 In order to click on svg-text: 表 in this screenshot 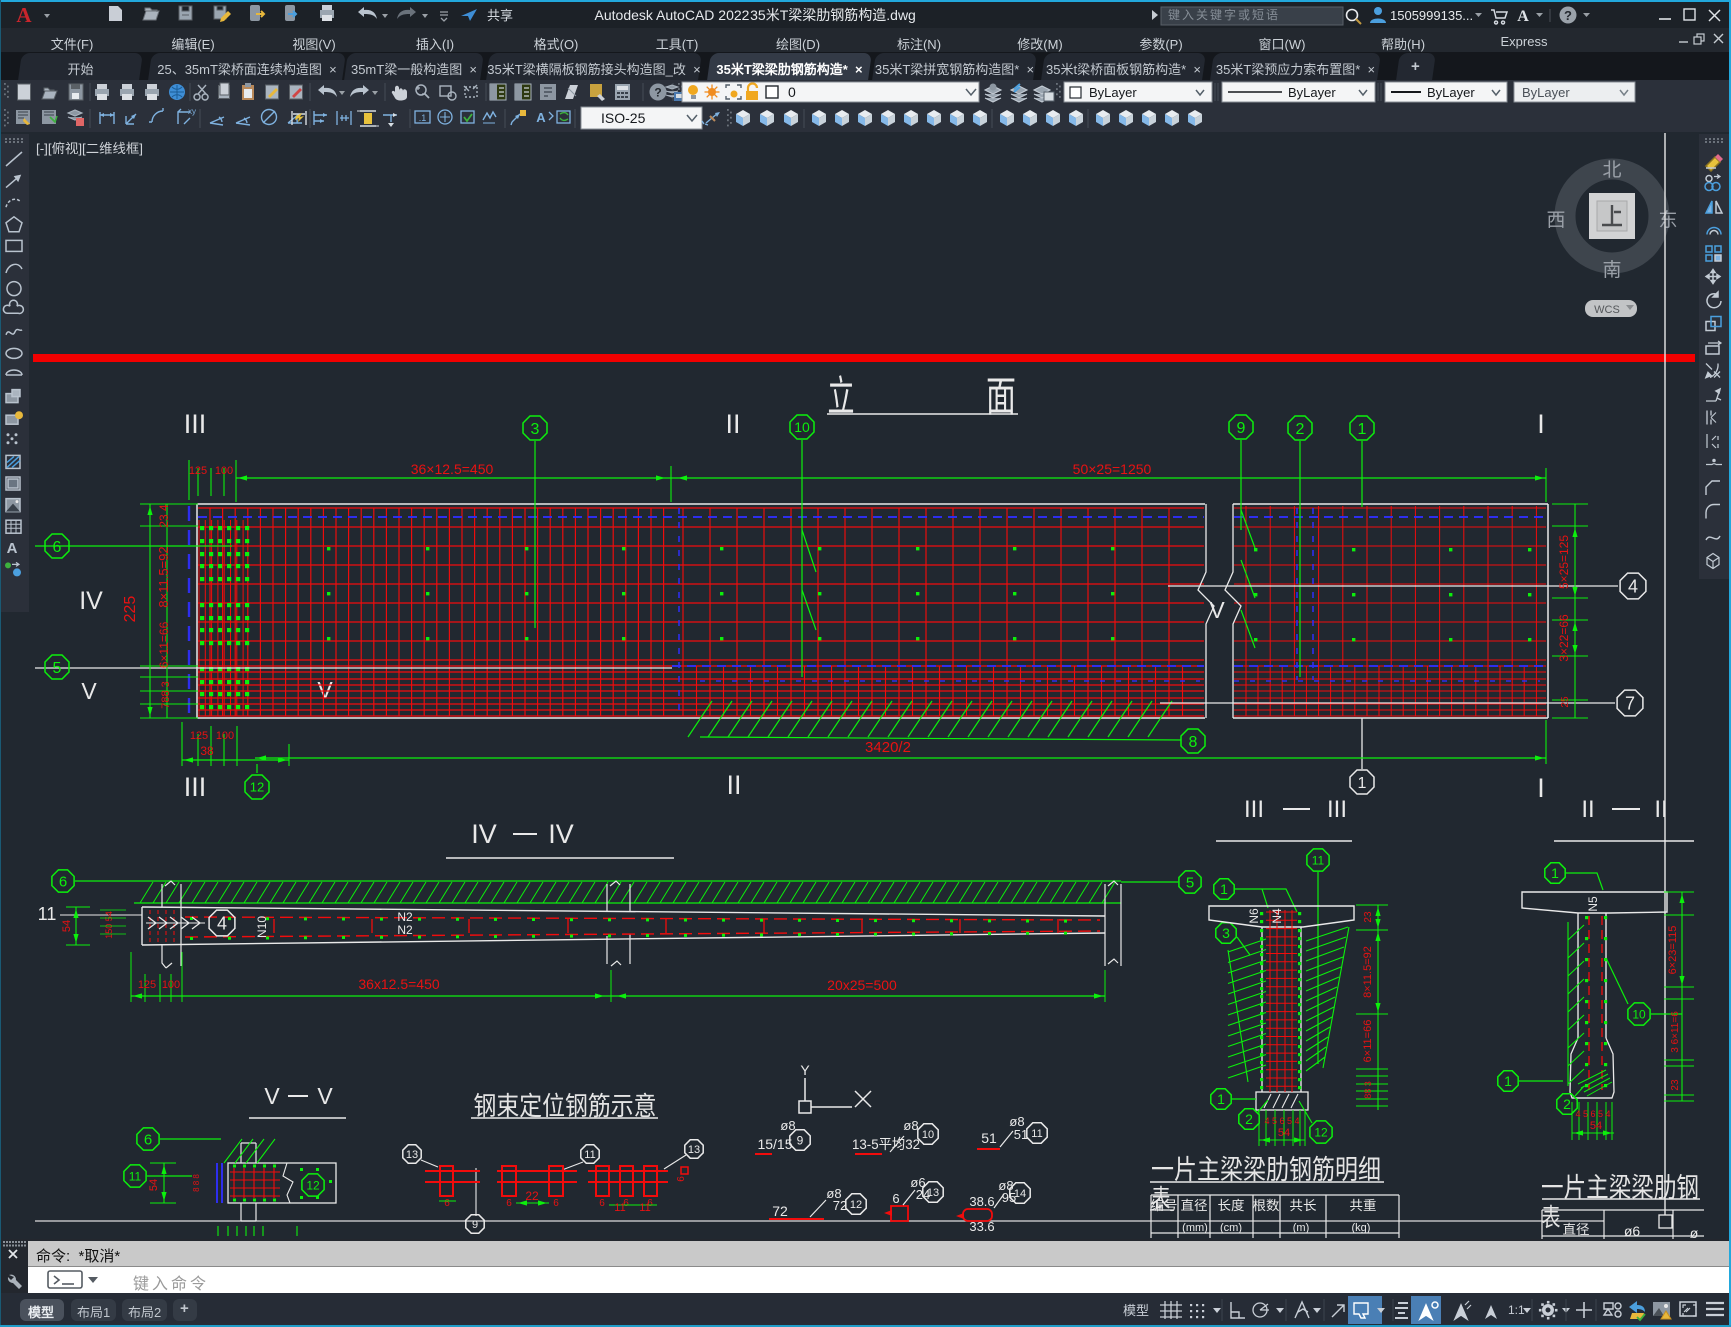, I will do `click(1551, 1218)`.